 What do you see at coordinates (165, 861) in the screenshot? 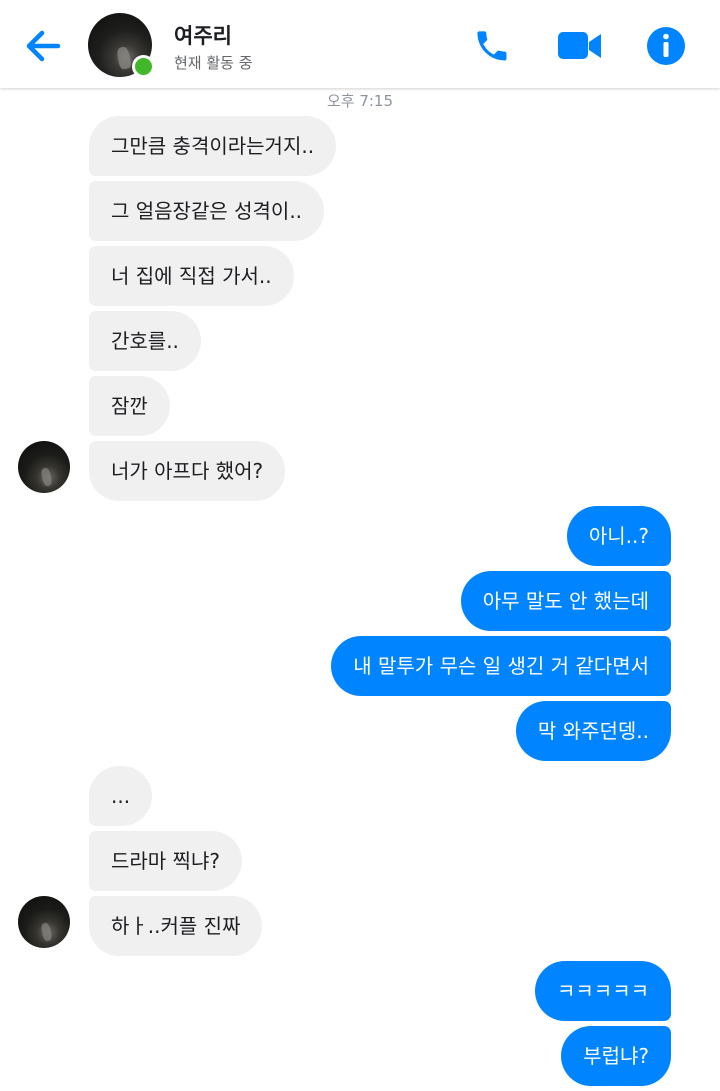
I see `message-bubble-incoming: 드라마 찍냐?` at bounding box center [165, 861].